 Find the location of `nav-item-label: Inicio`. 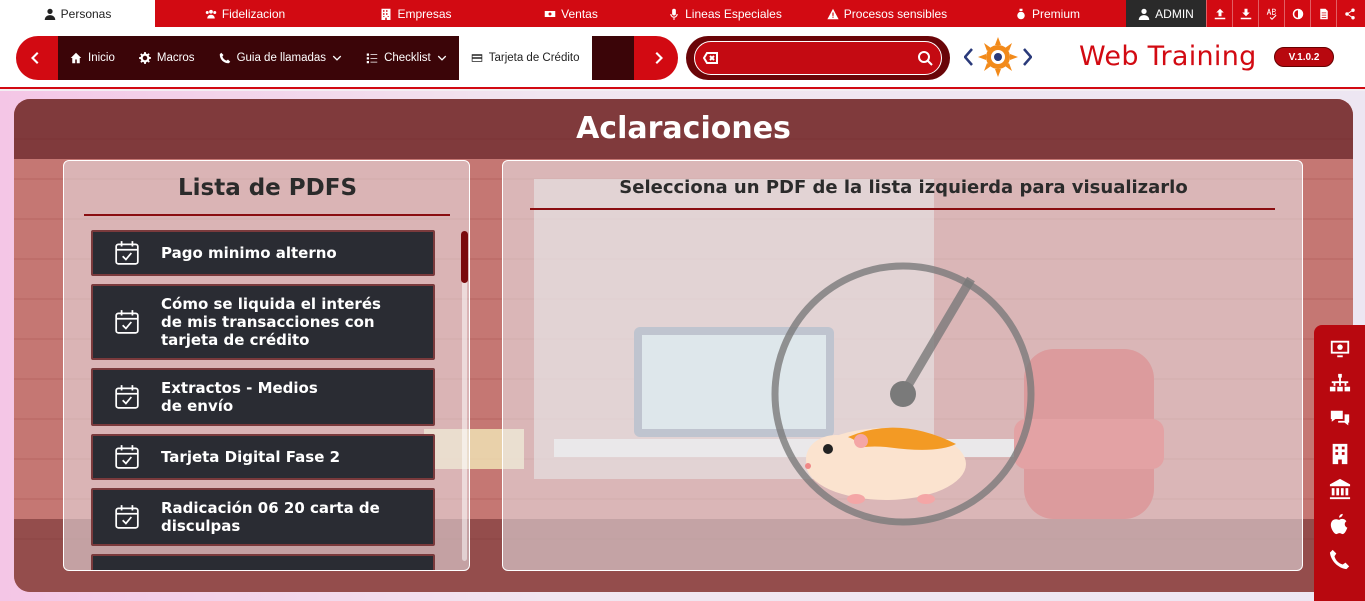

nav-item-label: Inicio is located at coordinates (101, 58).